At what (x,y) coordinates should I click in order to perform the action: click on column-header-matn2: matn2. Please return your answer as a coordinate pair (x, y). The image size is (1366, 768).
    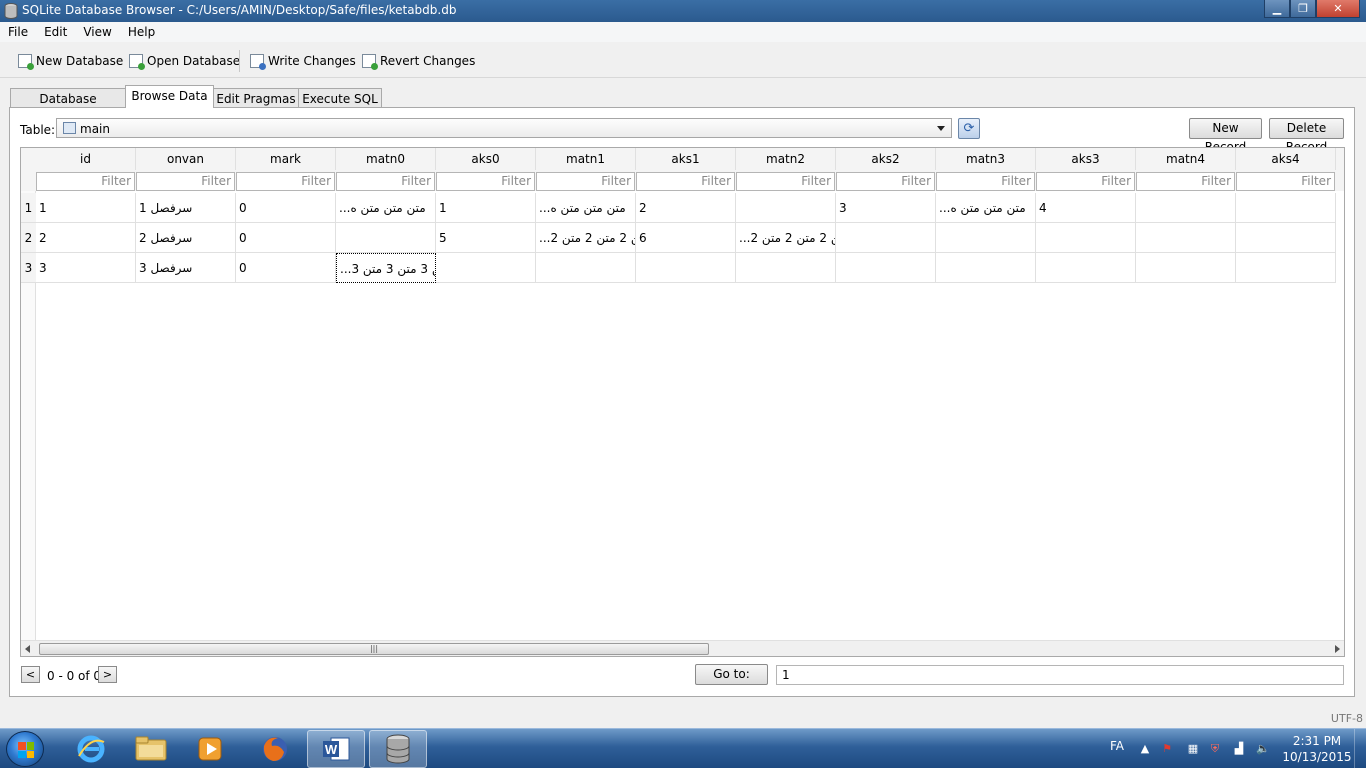
    Looking at the image, I should click on (786, 159).